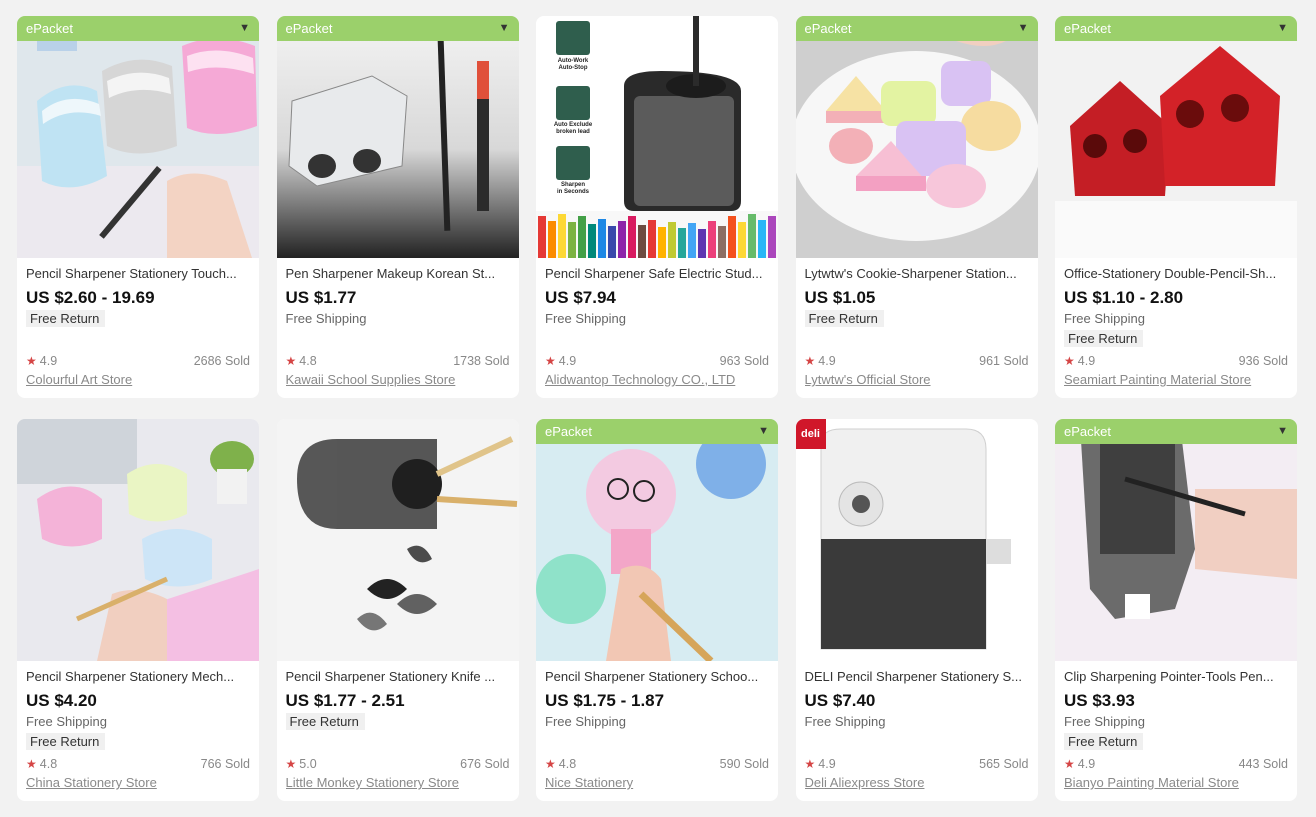 This screenshot has width=1316, height=817. I want to click on store-link: Nice Stationery, so click(657, 782).